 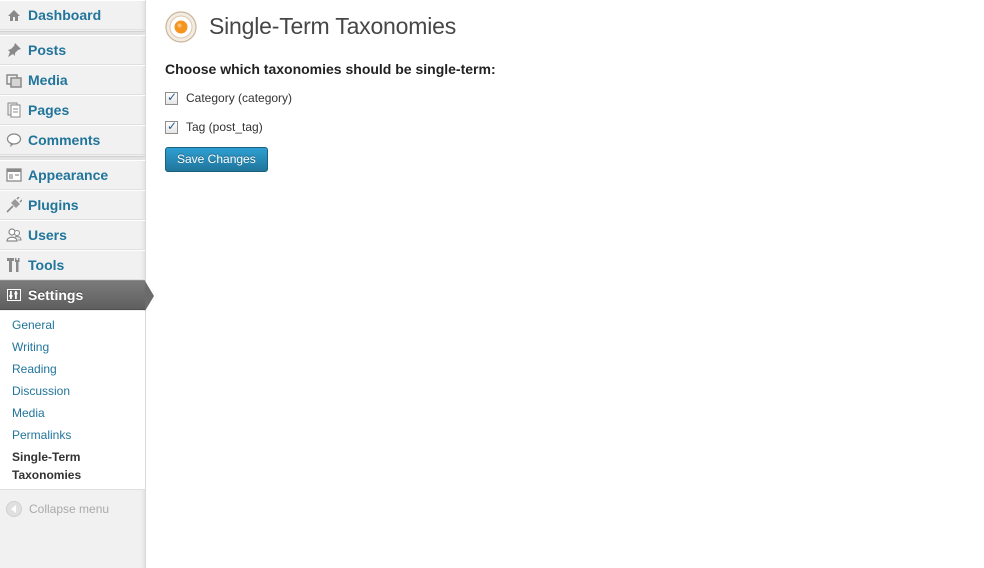 I want to click on submenu-item-single-term-taxonomies: Single-Term Taxonomies, so click(x=72, y=466).